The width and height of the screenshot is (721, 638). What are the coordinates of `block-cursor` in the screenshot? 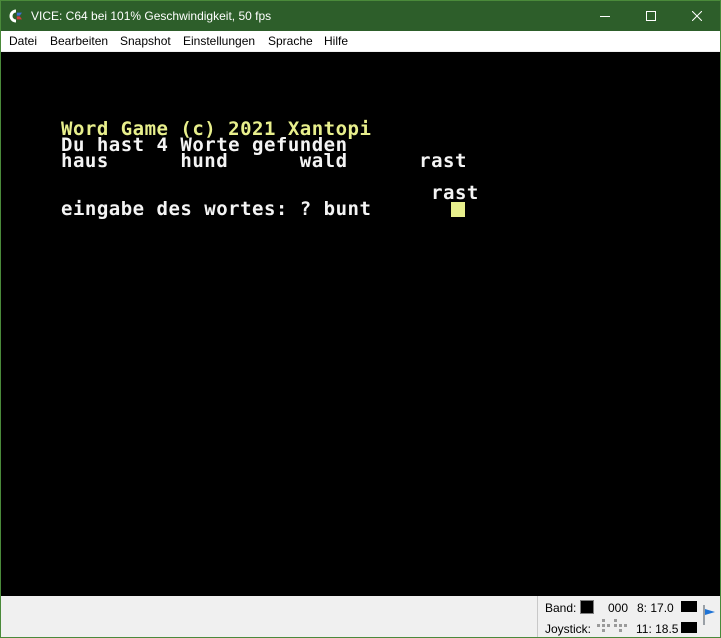 It's located at (458, 209).